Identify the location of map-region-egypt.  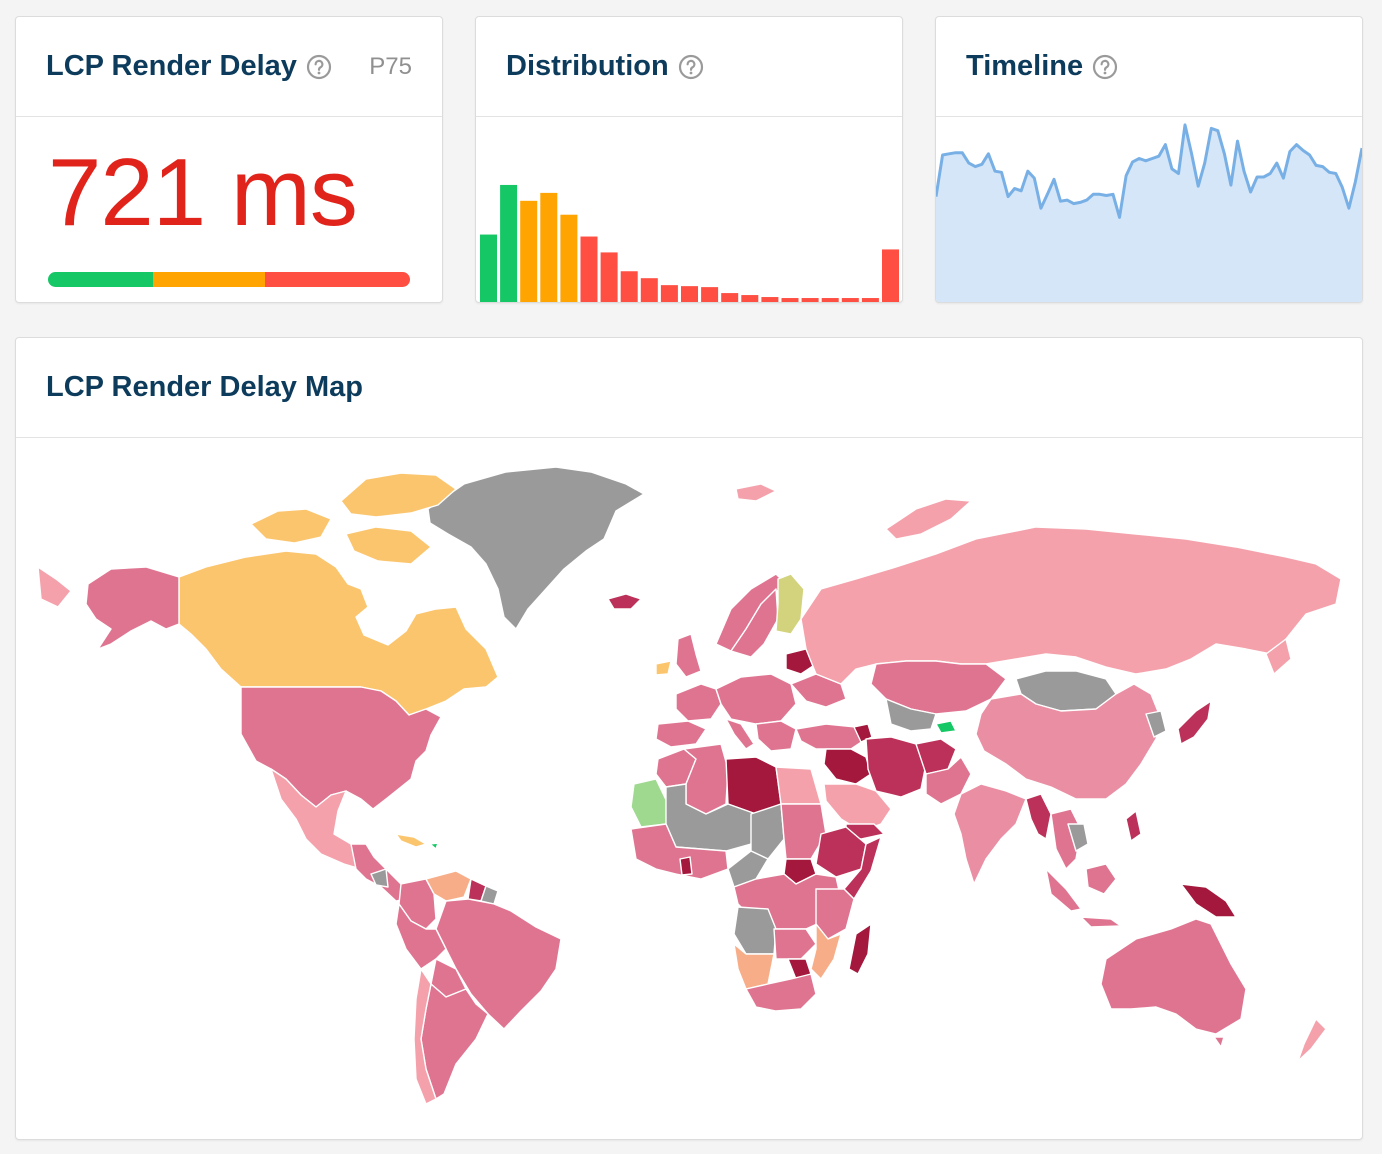
(798, 785).